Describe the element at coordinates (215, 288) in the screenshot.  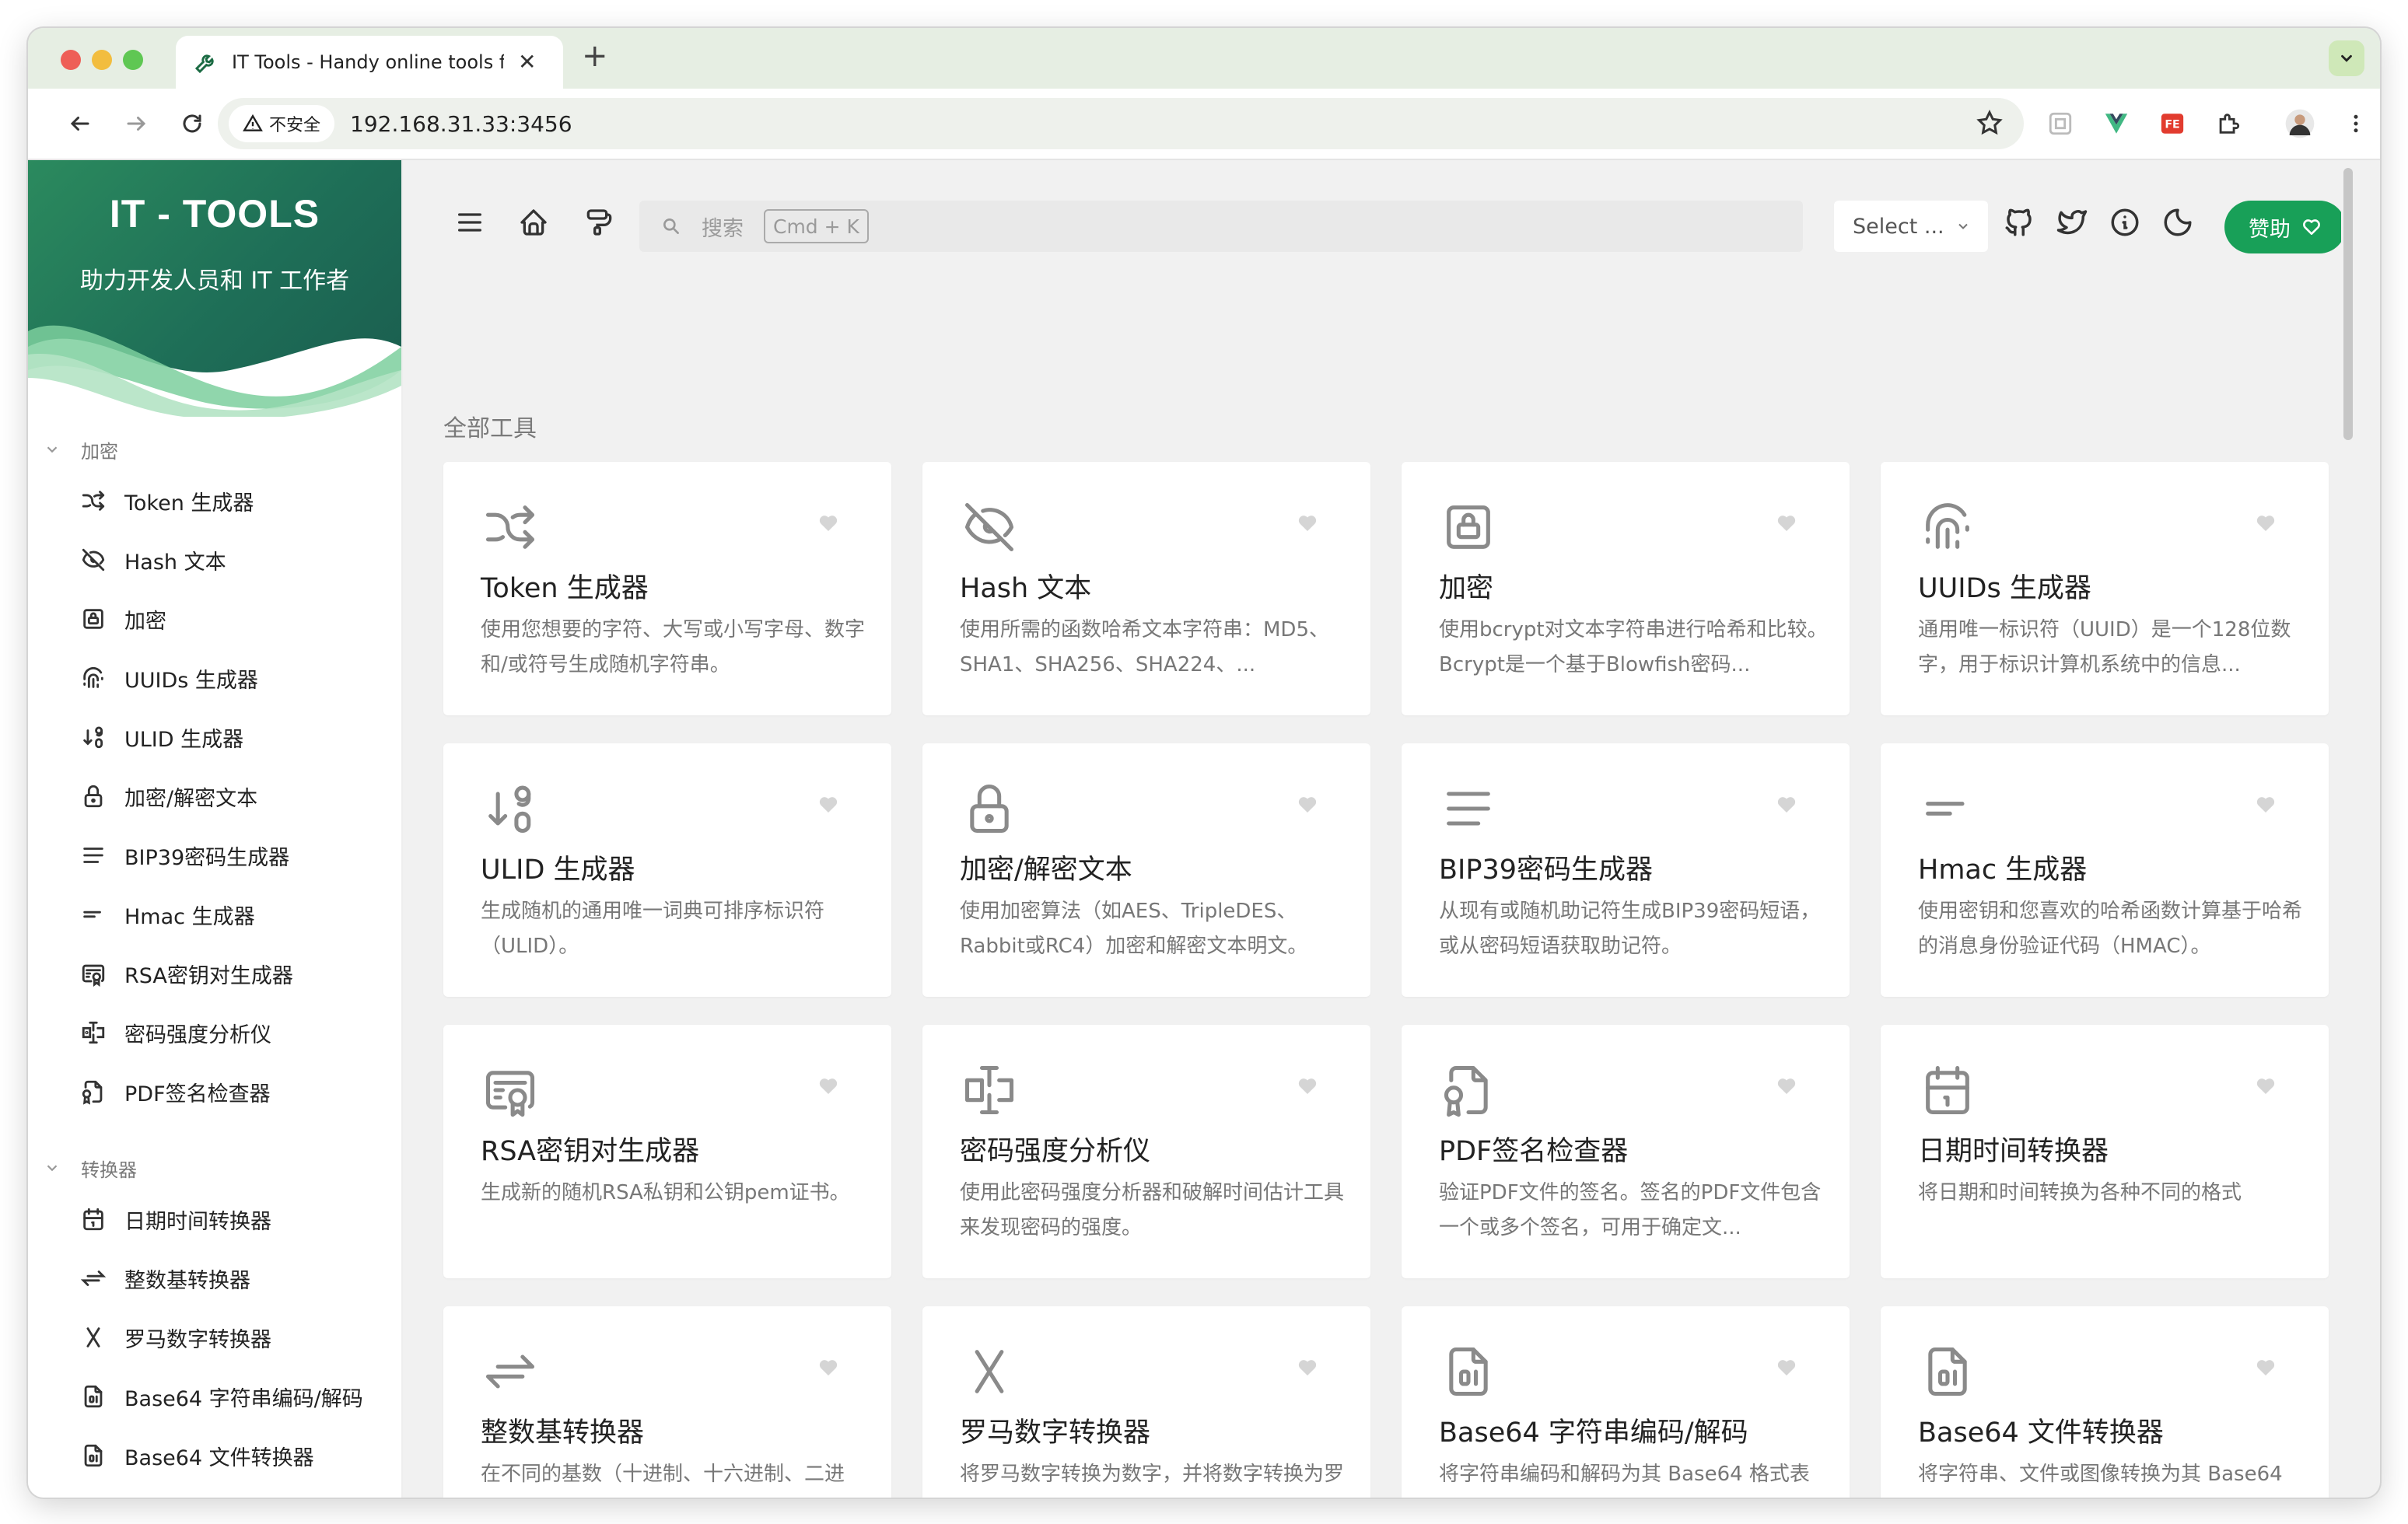
I see `brand-banner: IT - TOOLS 助力开发人员和 IT 工作者` at that location.